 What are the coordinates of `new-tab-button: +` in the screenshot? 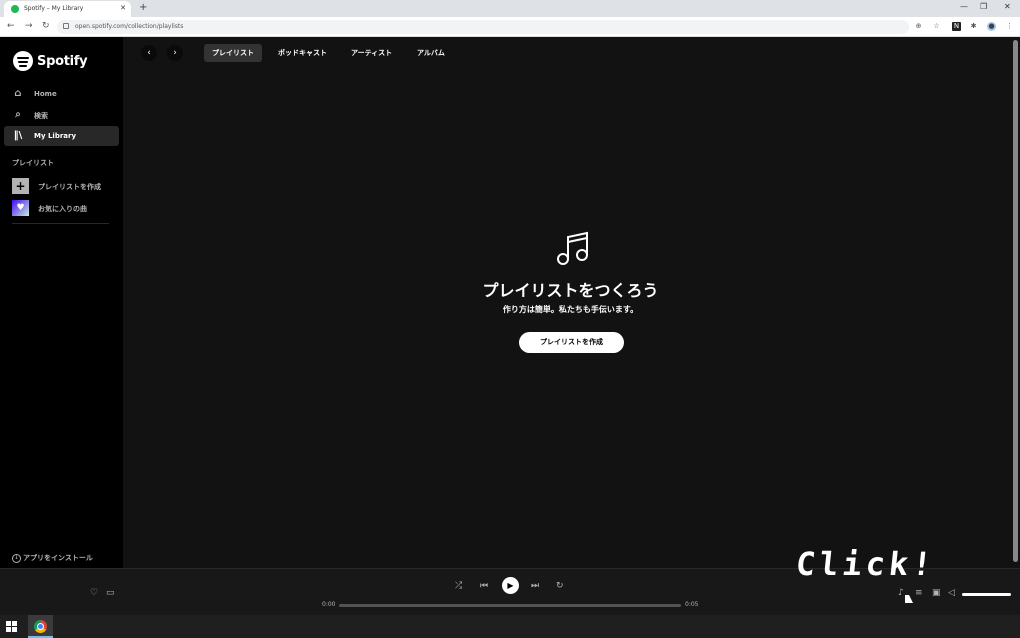 It's located at (143, 7).